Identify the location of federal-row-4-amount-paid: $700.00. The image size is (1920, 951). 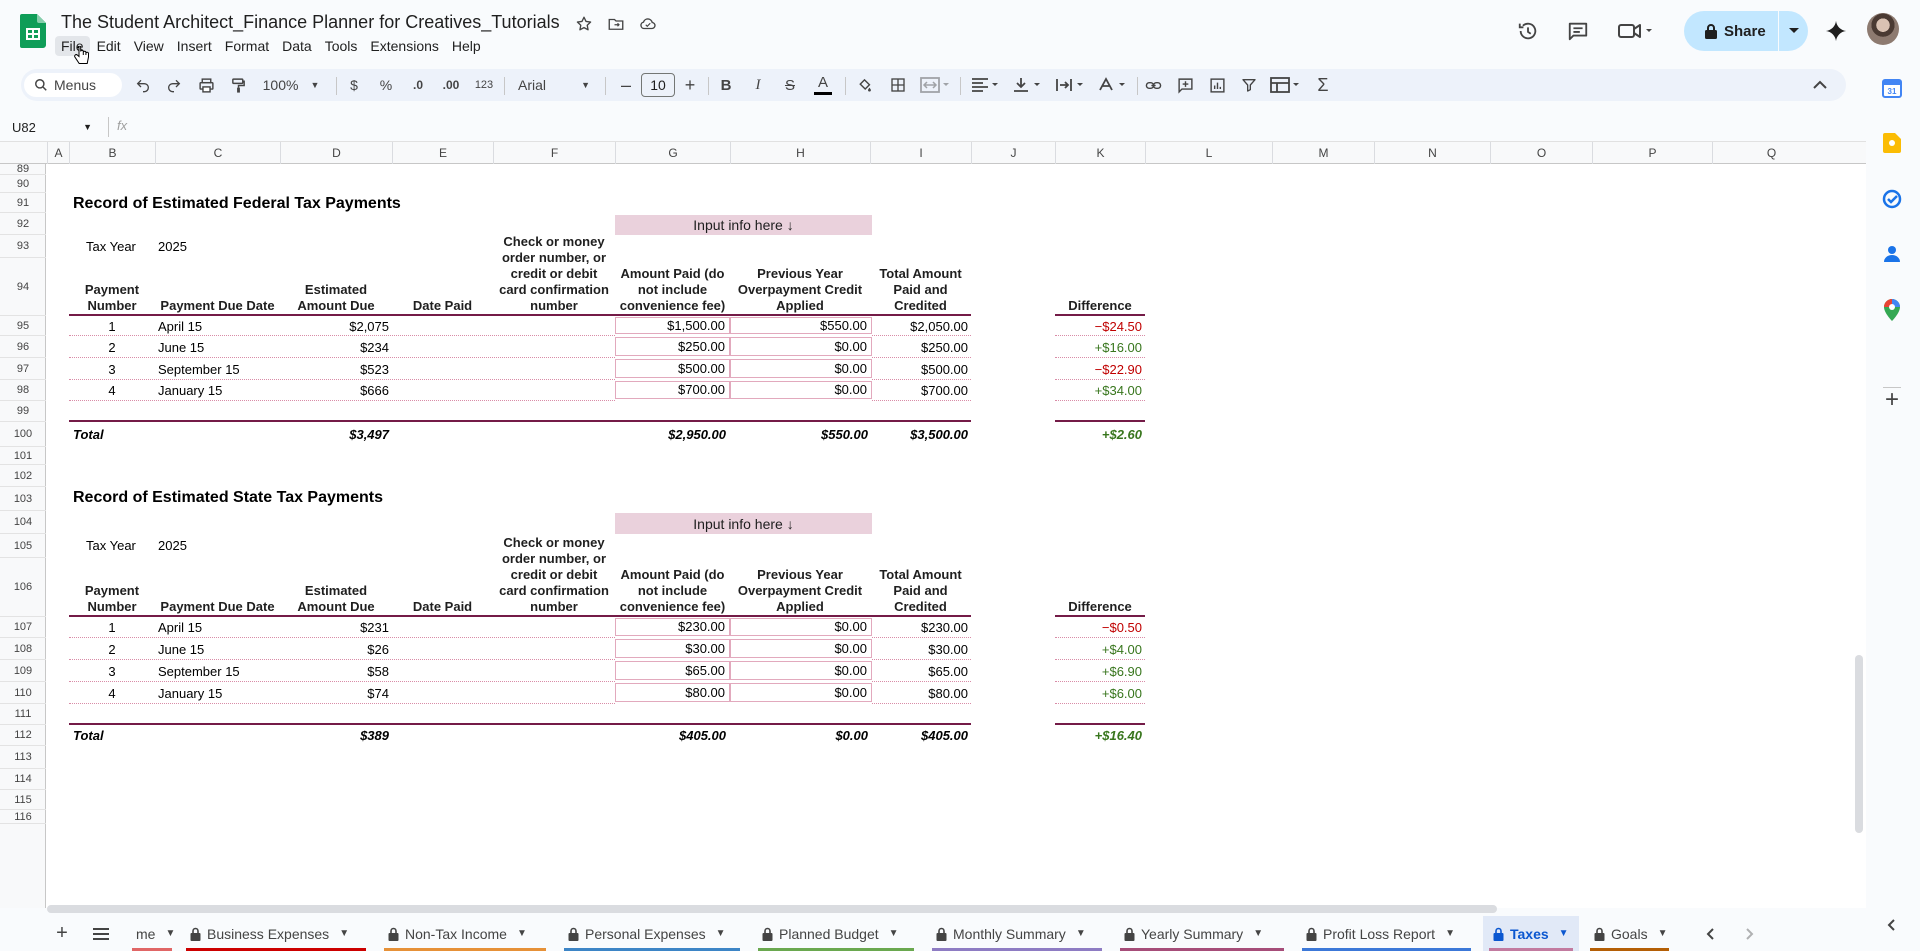
(670, 389).